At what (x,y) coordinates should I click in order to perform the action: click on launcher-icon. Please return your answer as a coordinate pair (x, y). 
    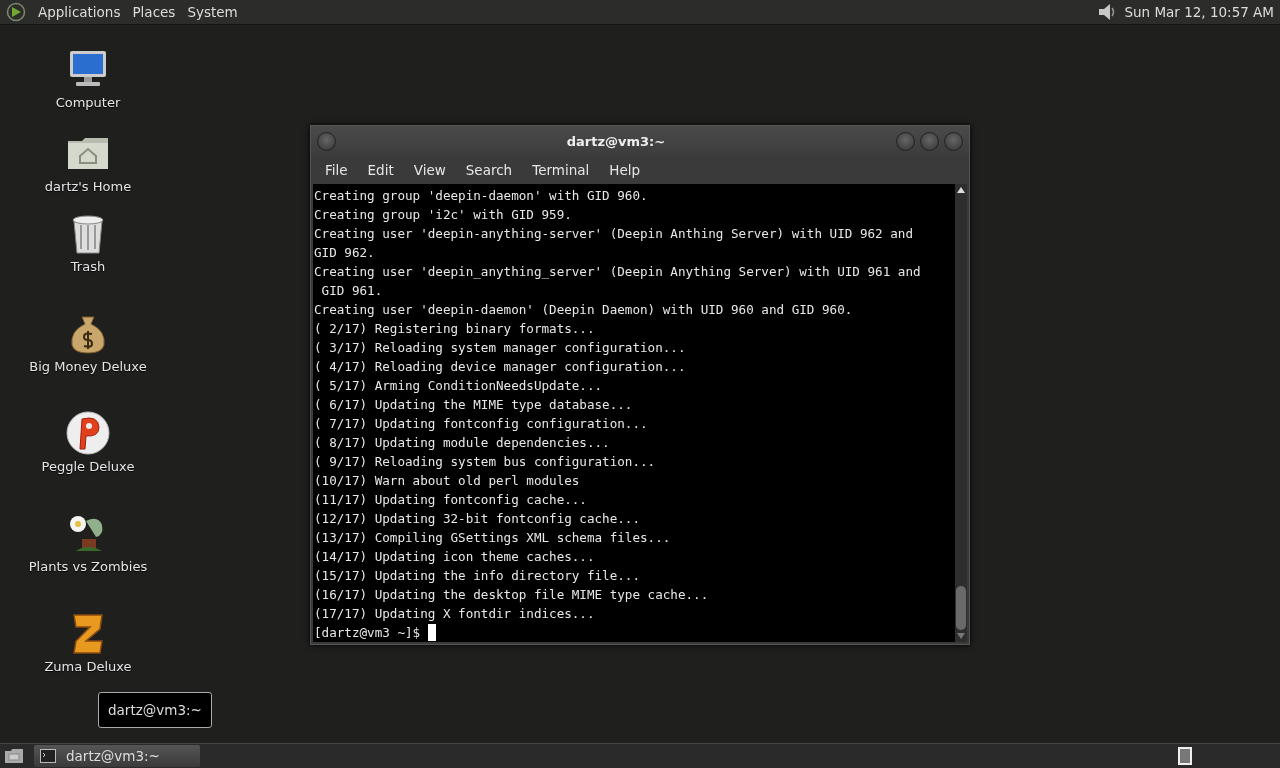
    Looking at the image, I should click on (16, 12).